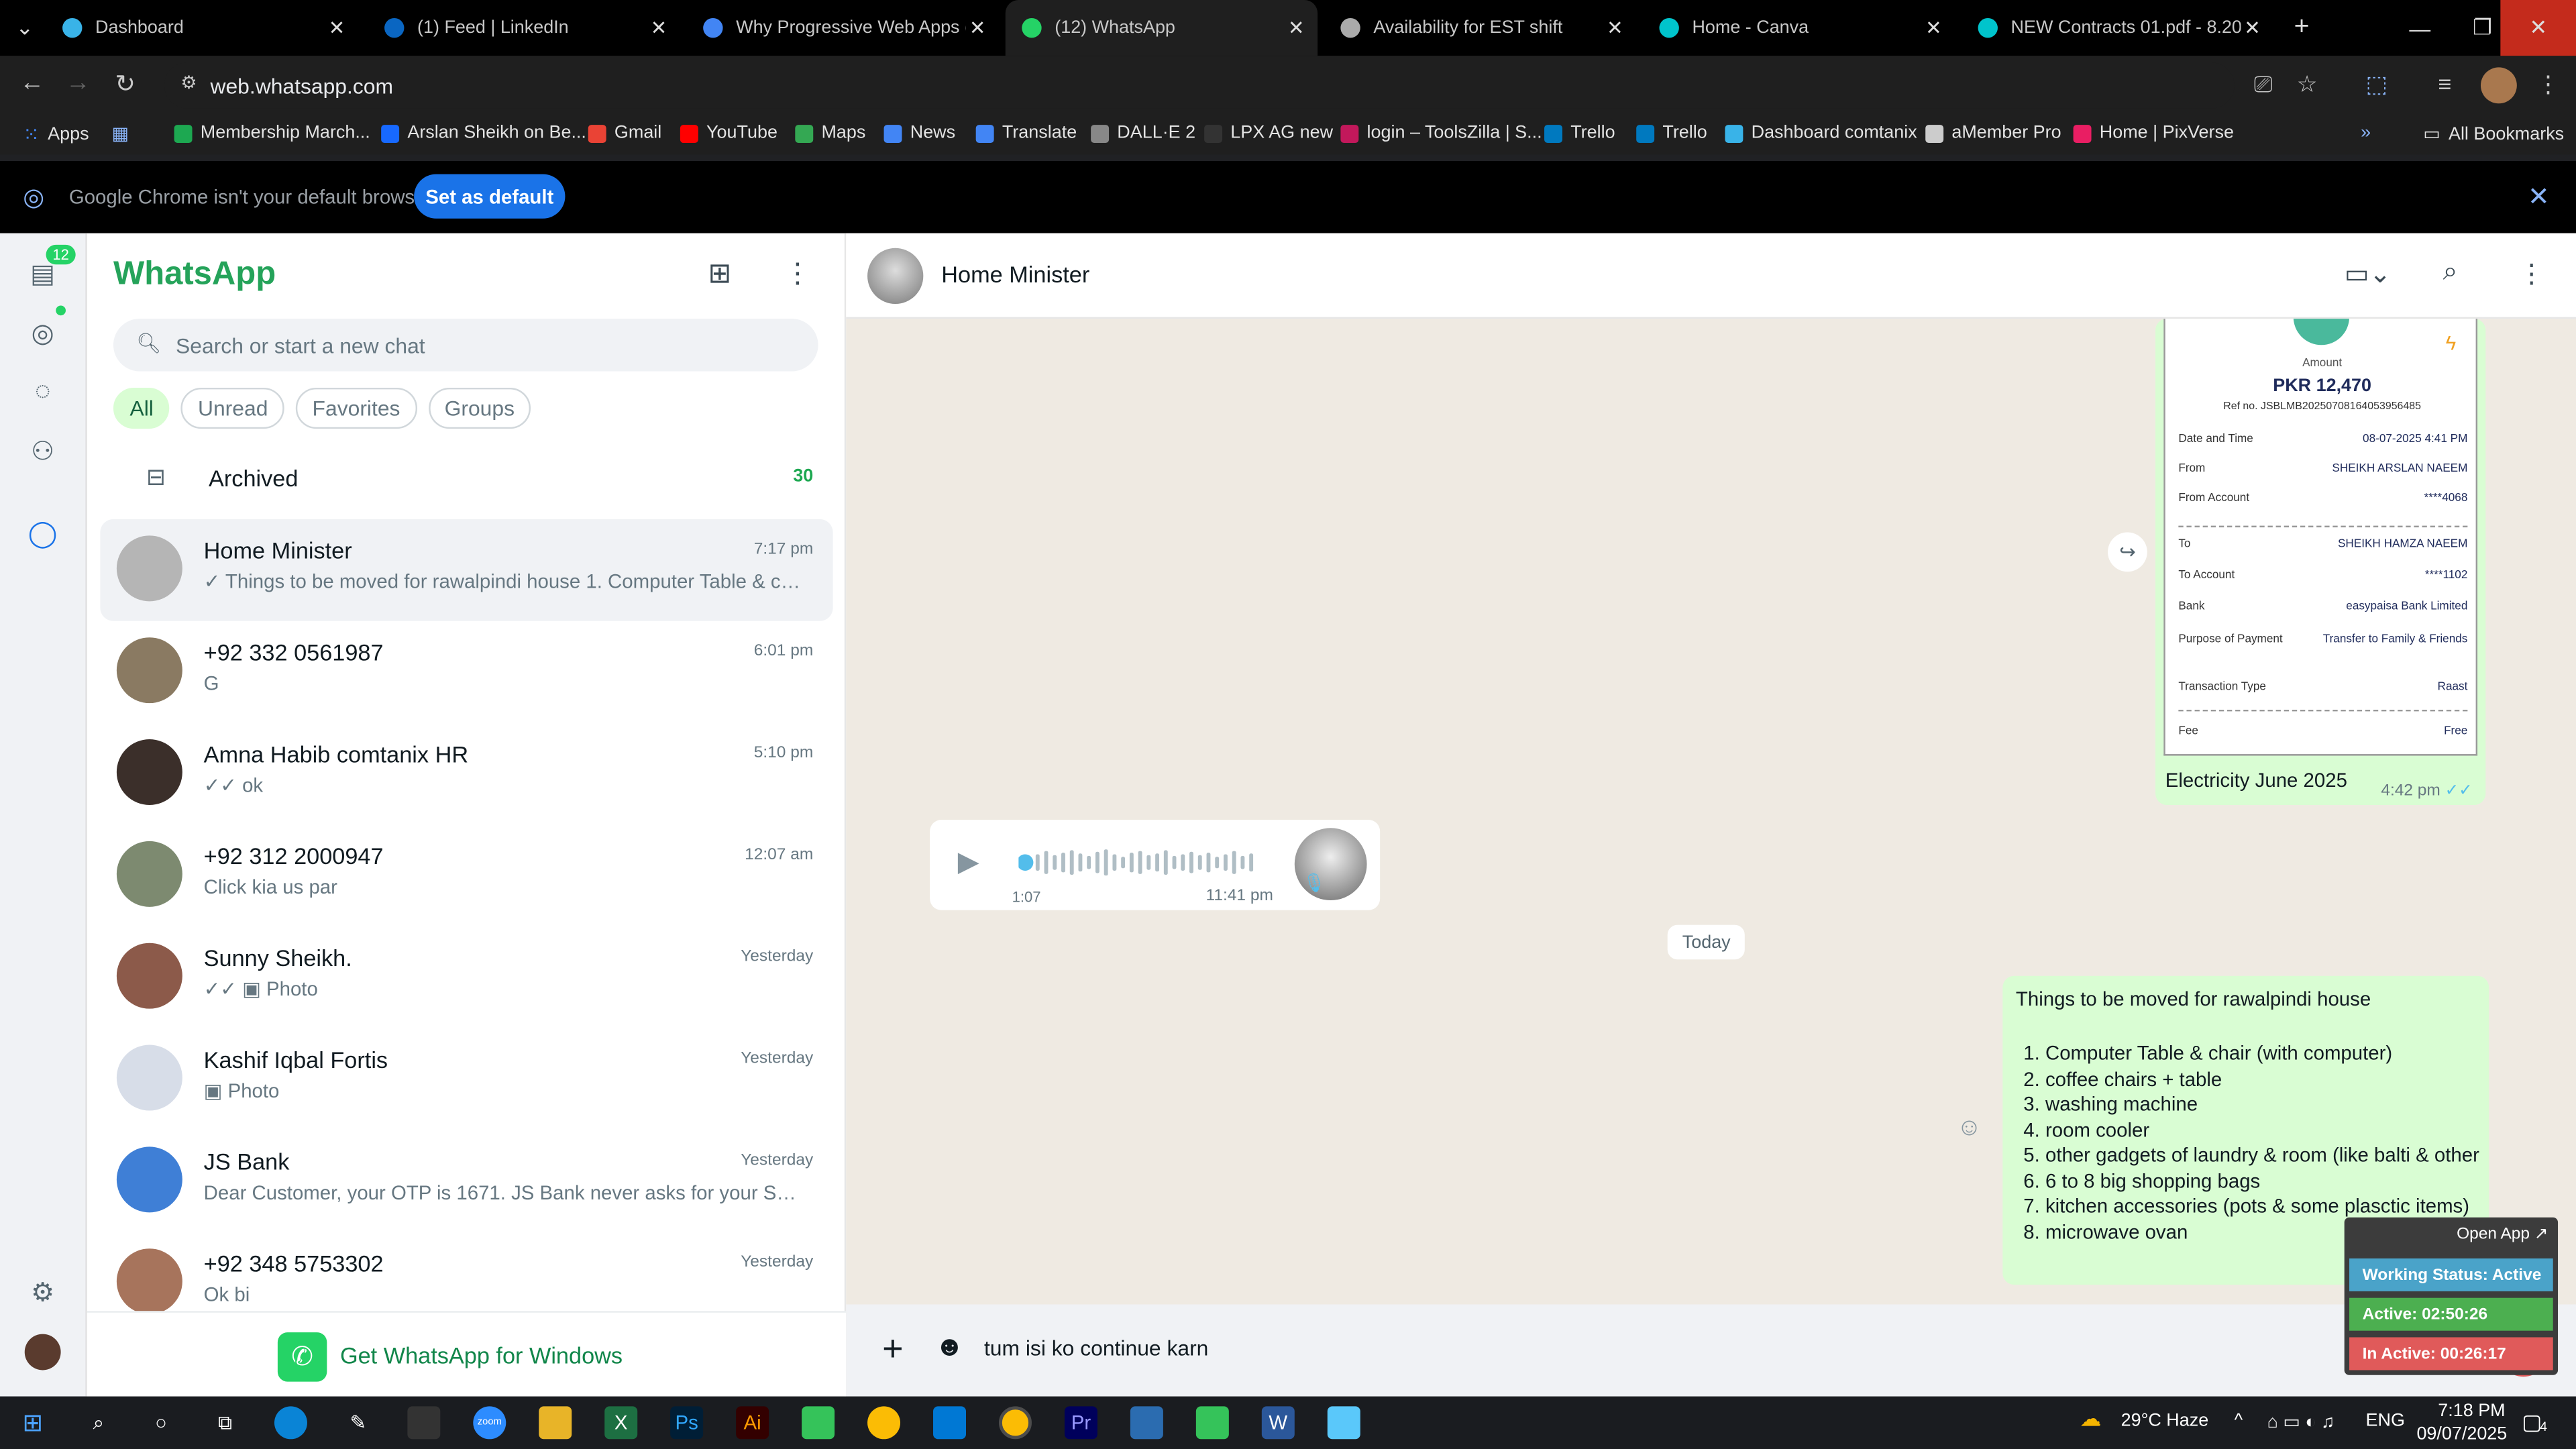 The width and height of the screenshot is (2576, 1449). I want to click on voice-message: ▶ 1:07 11:41 pm 🎙︎, so click(1155, 865).